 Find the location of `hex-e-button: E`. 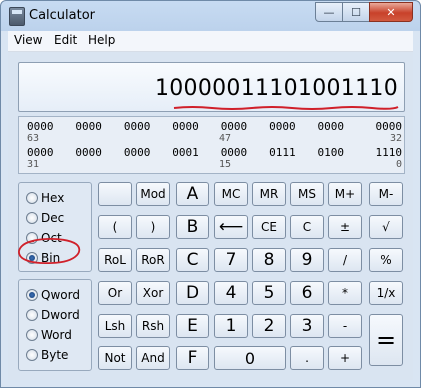

hex-e-button: E is located at coordinates (192, 326).